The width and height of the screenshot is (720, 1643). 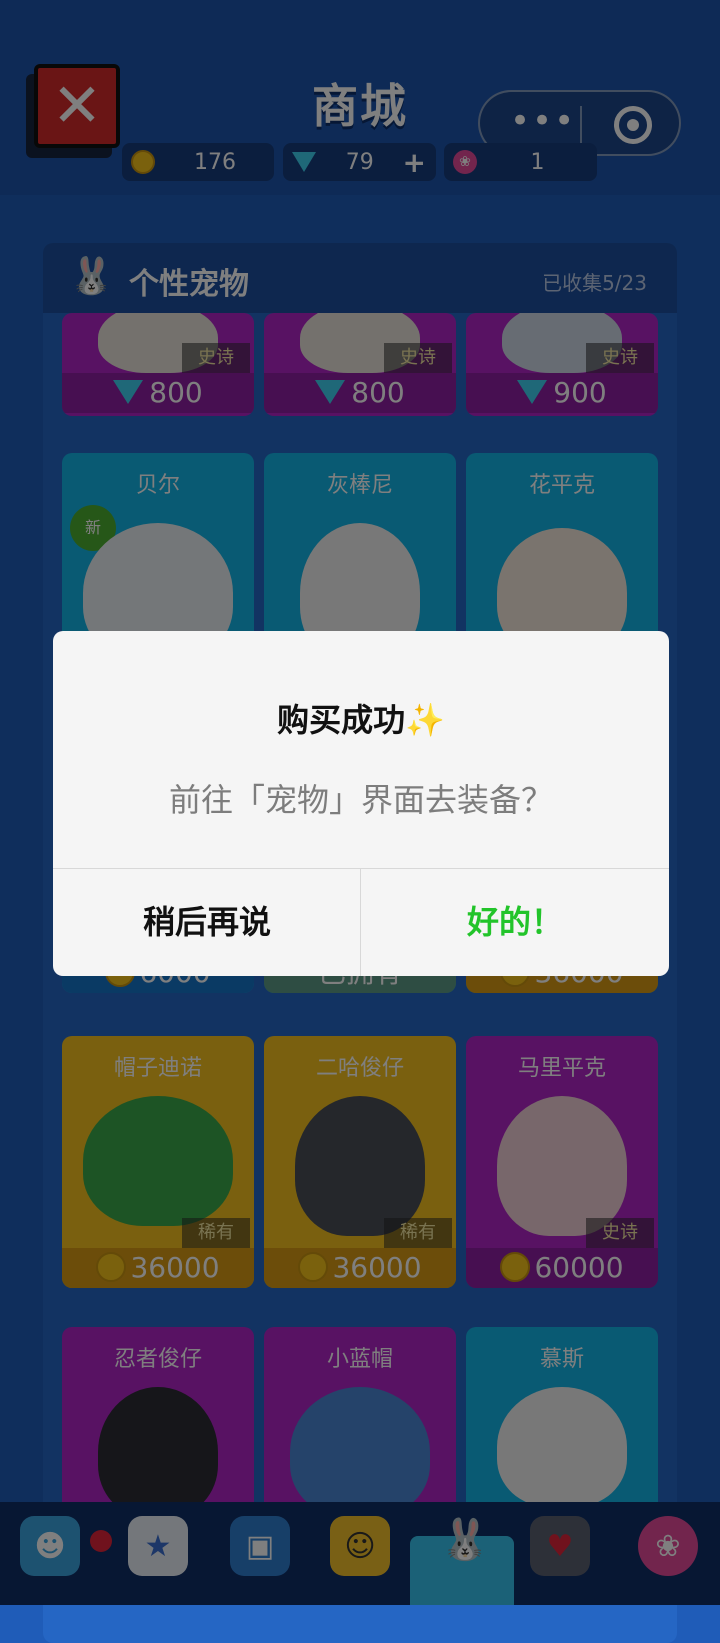 I want to click on later-button: 稍后再说, so click(x=207, y=922).